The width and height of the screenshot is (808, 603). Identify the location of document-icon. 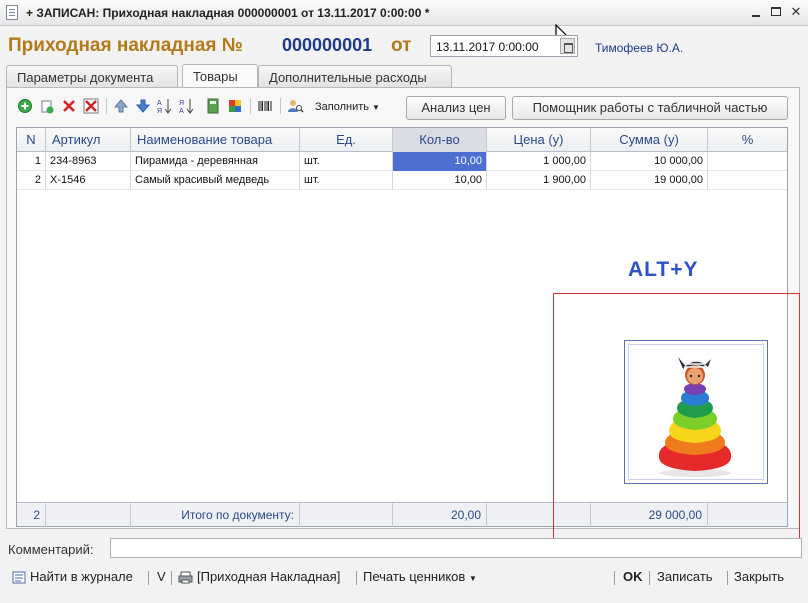
(12, 12).